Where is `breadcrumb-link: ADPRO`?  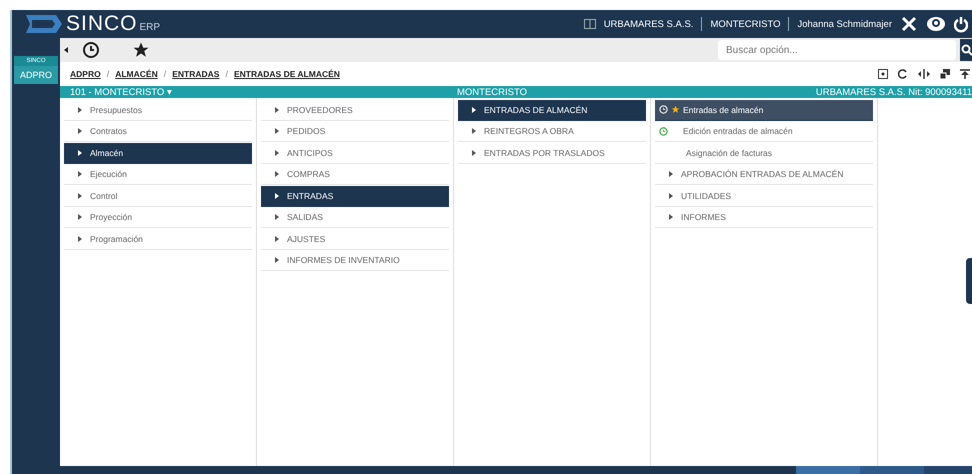 breadcrumb-link: ADPRO is located at coordinates (85, 74).